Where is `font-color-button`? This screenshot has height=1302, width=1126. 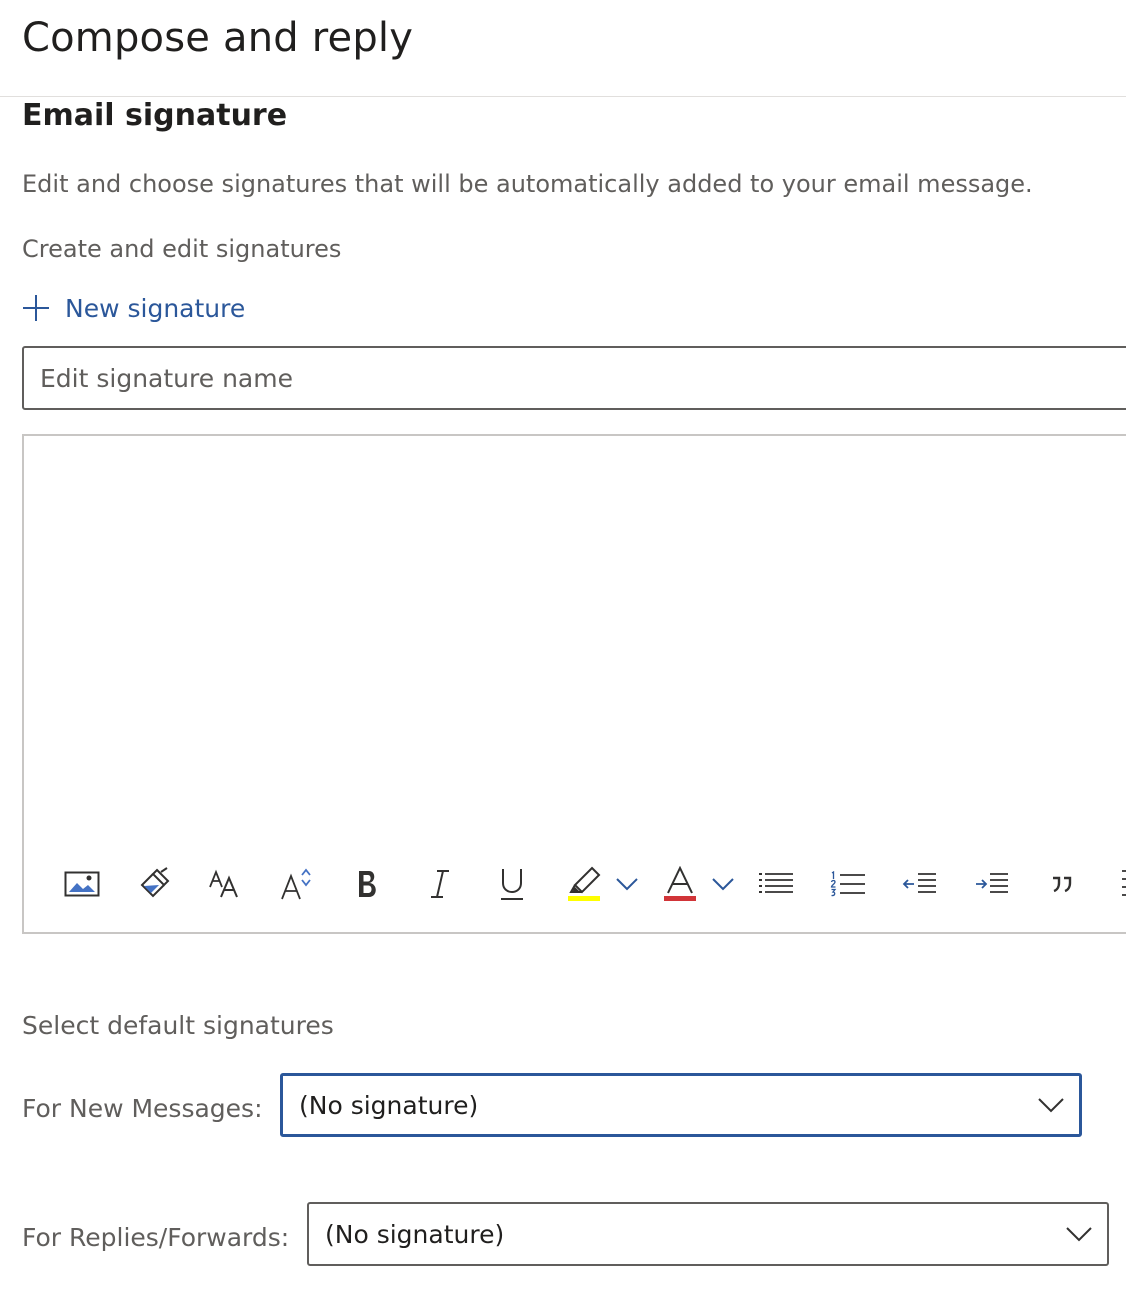 font-color-button is located at coordinates (680, 884).